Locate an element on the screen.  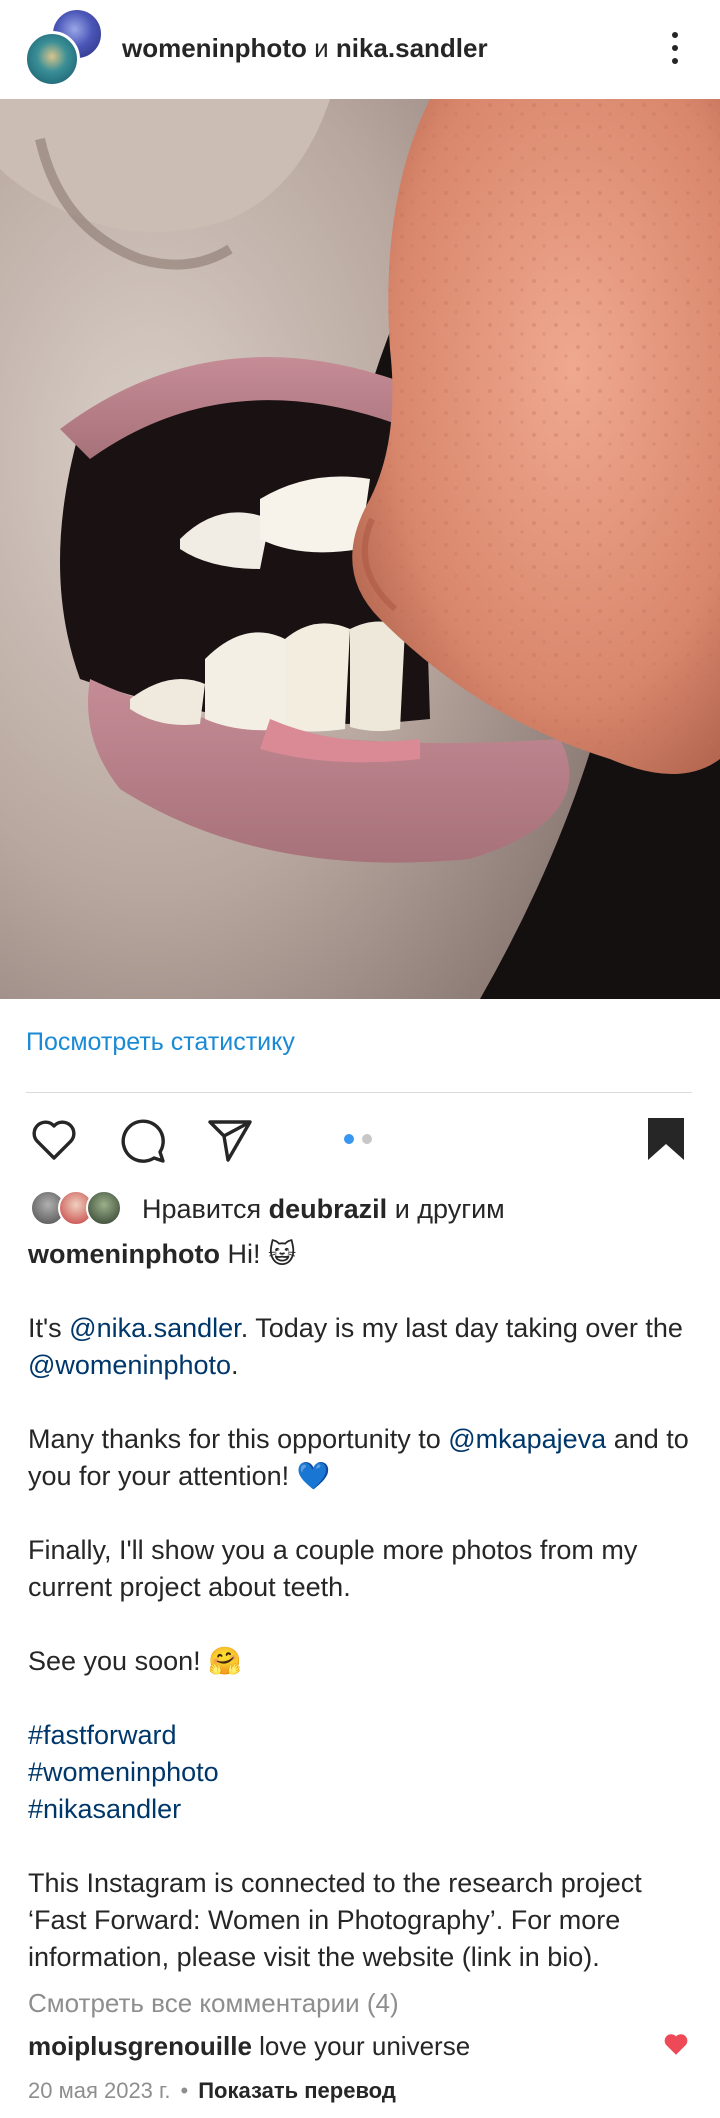
comment-username: moiplusgrenouille is located at coordinates (140, 2046).